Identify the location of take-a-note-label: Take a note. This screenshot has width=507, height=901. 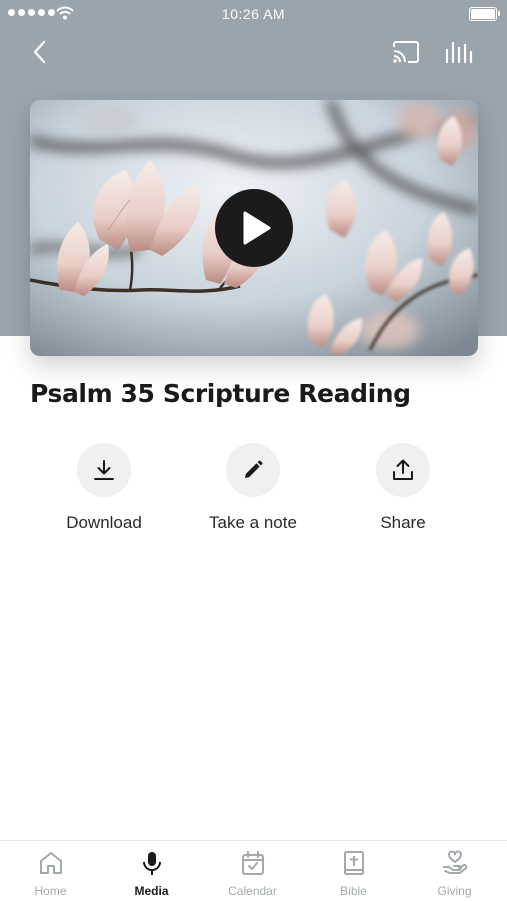
(253, 522).